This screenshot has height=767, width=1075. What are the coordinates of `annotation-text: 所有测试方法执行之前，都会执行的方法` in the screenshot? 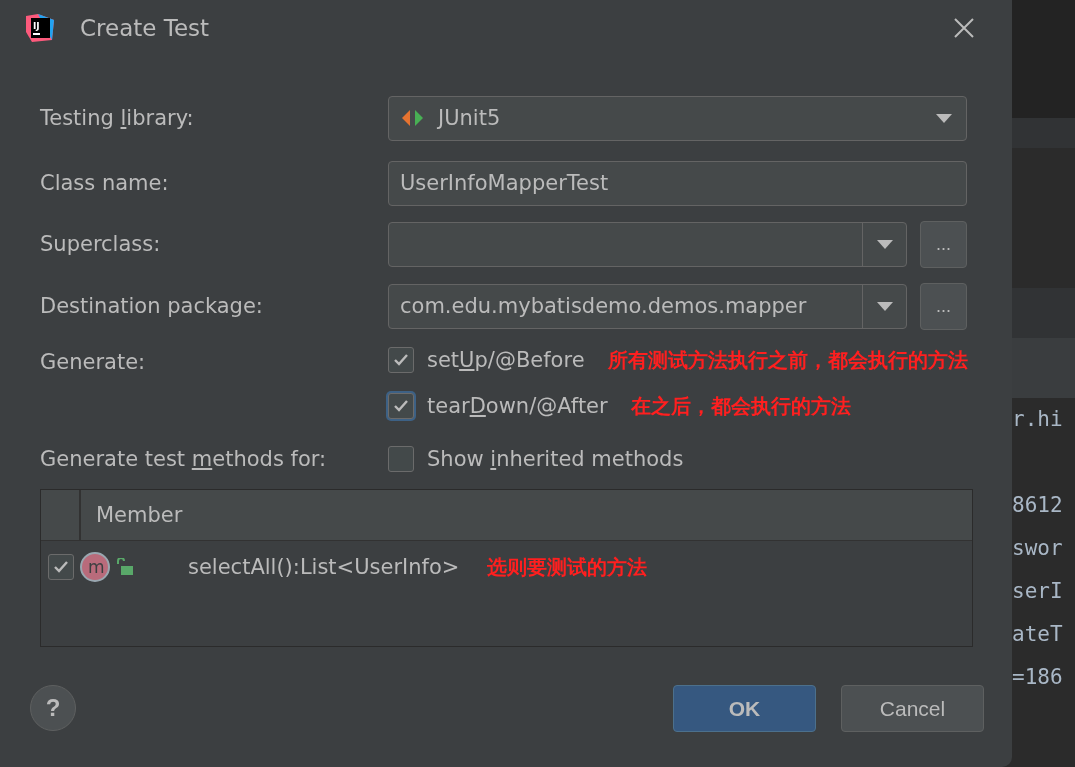 It's located at (787, 360).